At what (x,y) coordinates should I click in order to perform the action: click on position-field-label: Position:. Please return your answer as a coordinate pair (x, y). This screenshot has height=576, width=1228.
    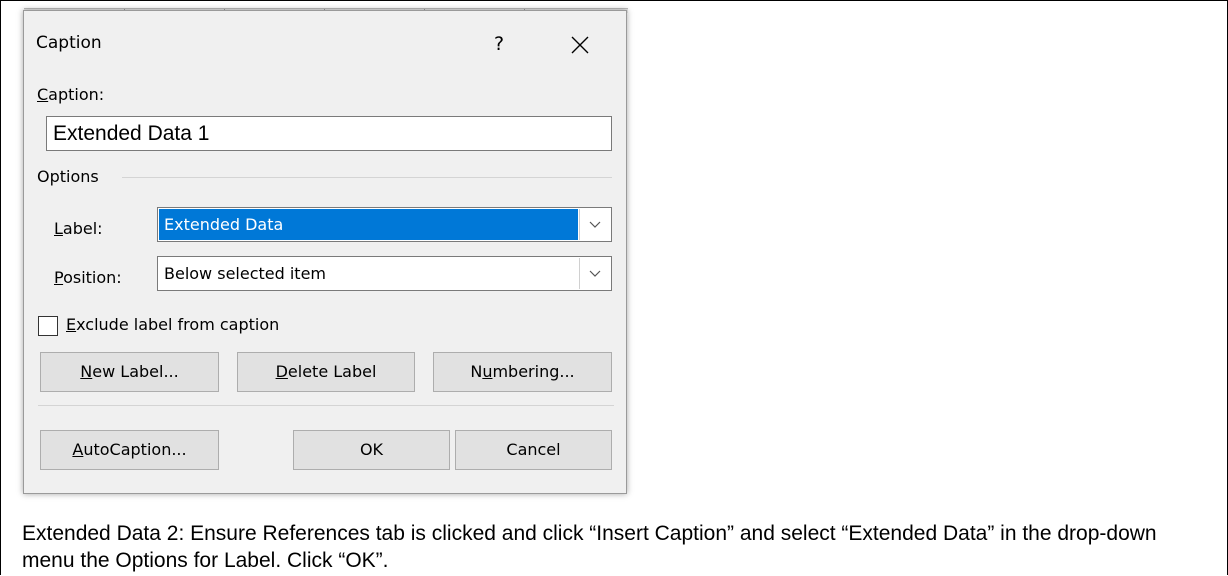
    Looking at the image, I should click on (88, 277).